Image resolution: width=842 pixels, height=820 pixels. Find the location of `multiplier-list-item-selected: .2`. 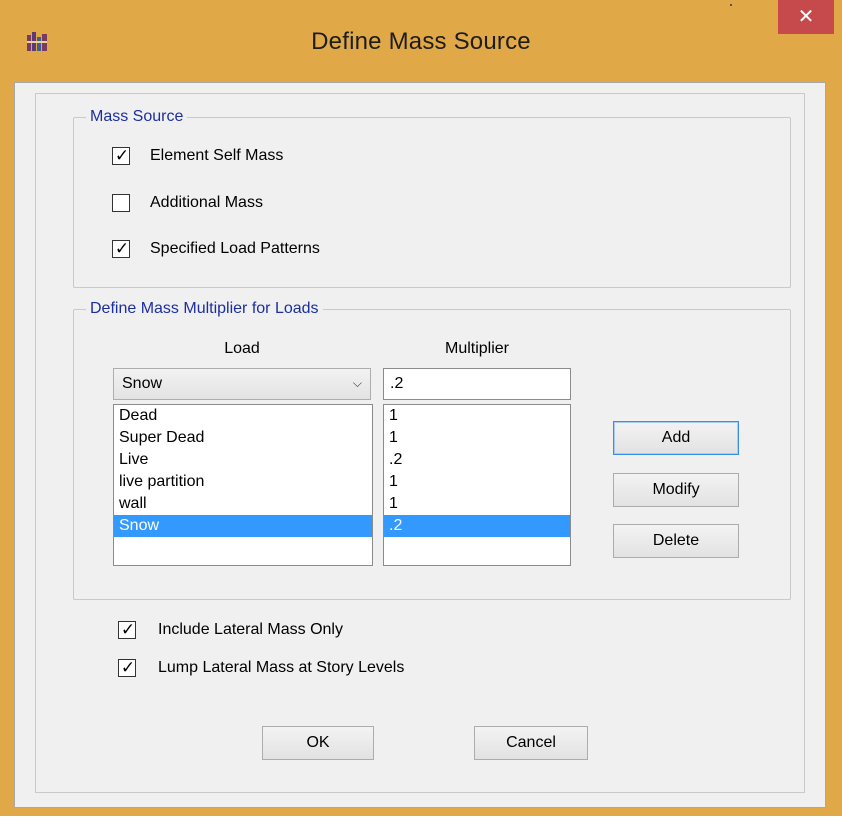

multiplier-list-item-selected: .2 is located at coordinates (477, 526).